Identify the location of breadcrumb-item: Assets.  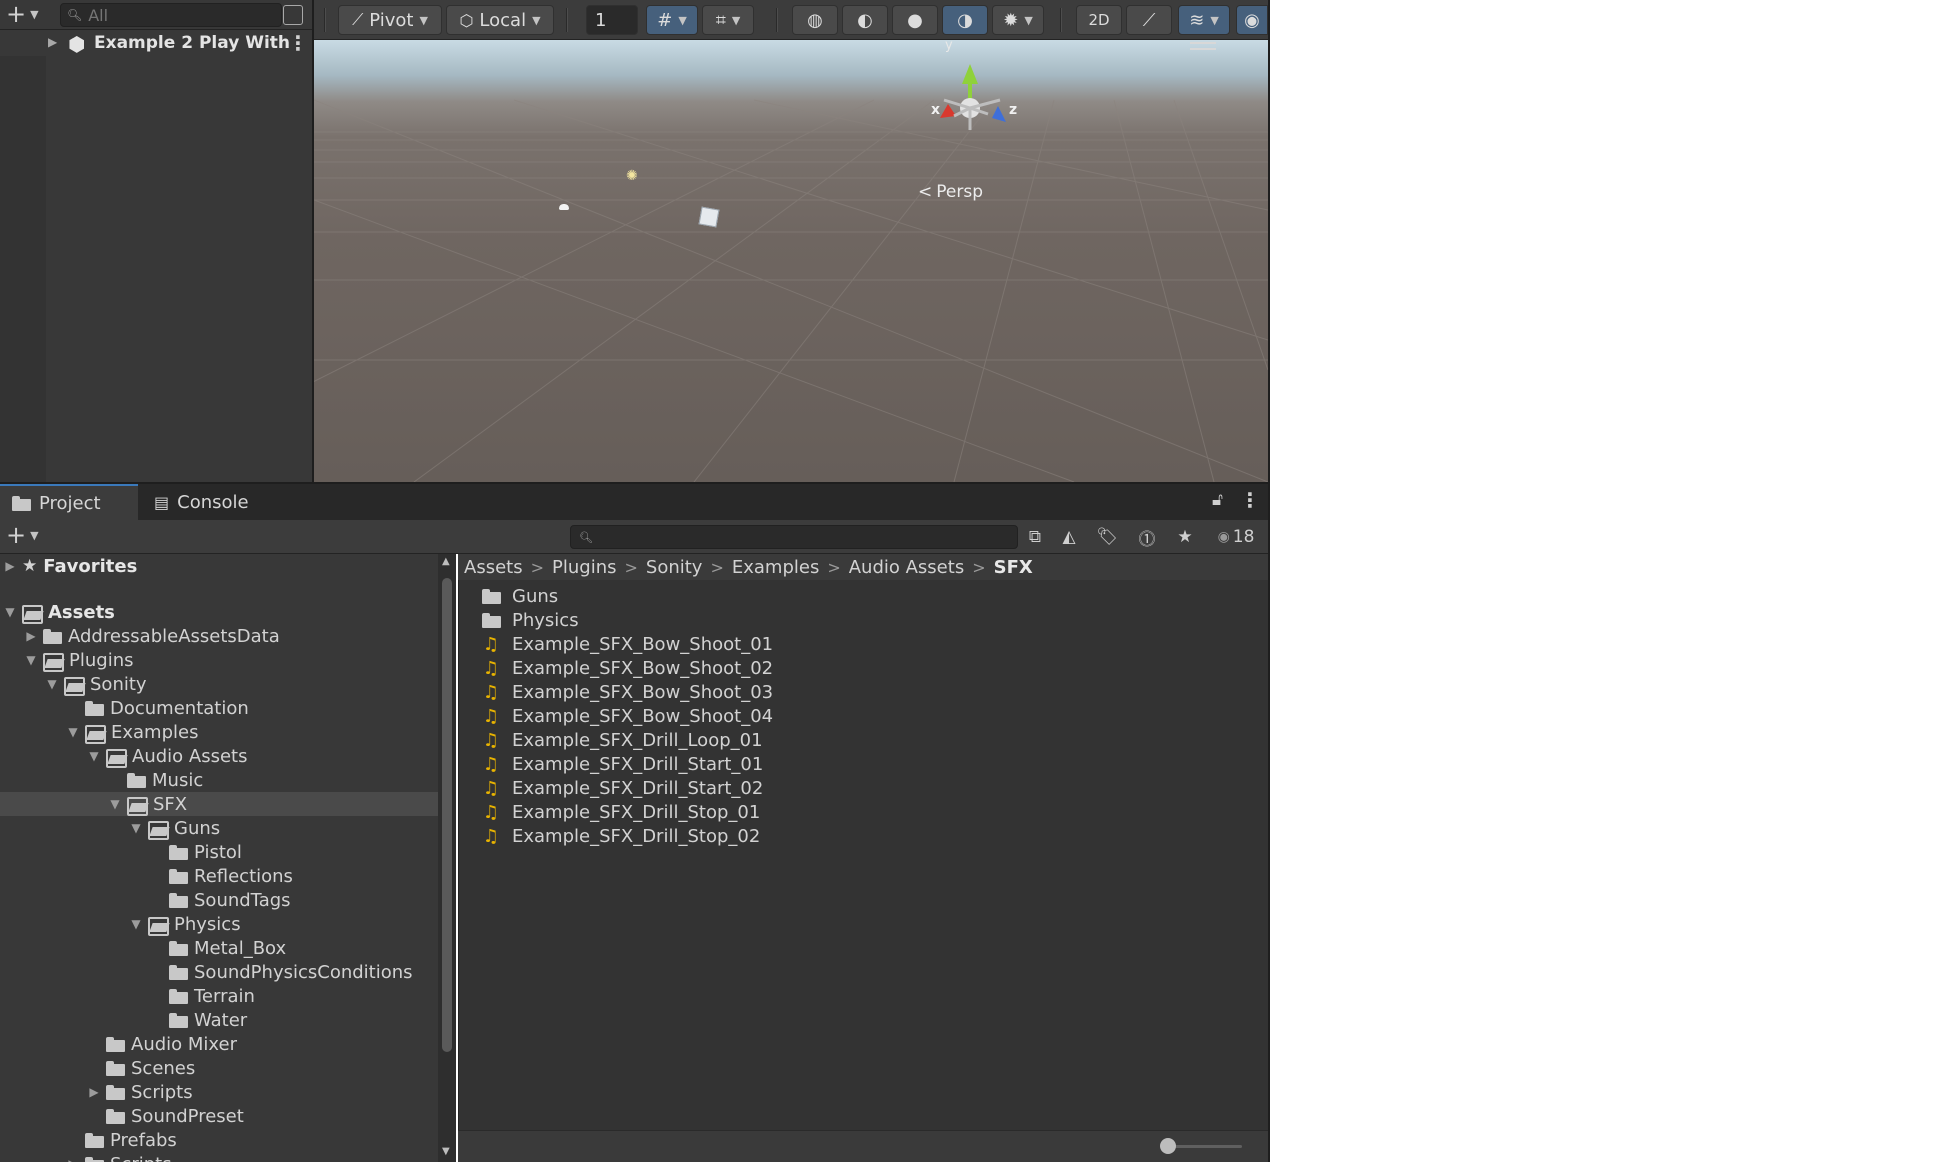
(493, 567).